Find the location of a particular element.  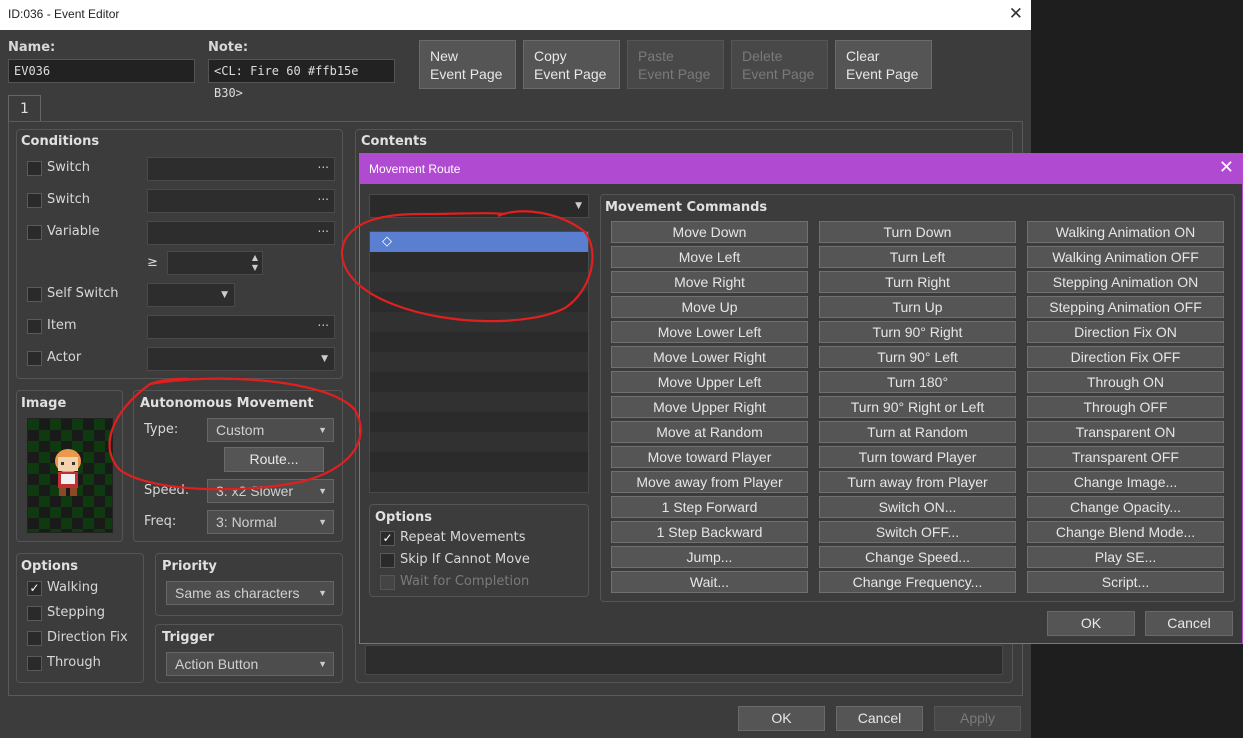

annotation-overlay is located at coordinates (351, 350).